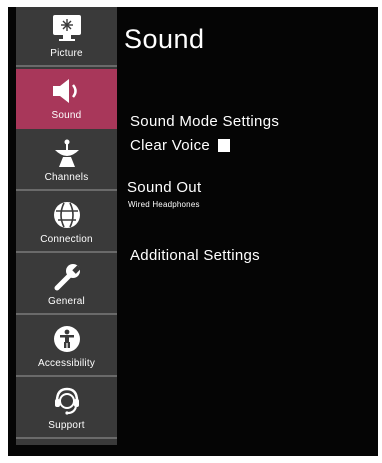 This screenshot has width=382, height=463. What do you see at coordinates (195, 255) in the screenshot?
I see `additional-settings-item: Additional Settings` at bounding box center [195, 255].